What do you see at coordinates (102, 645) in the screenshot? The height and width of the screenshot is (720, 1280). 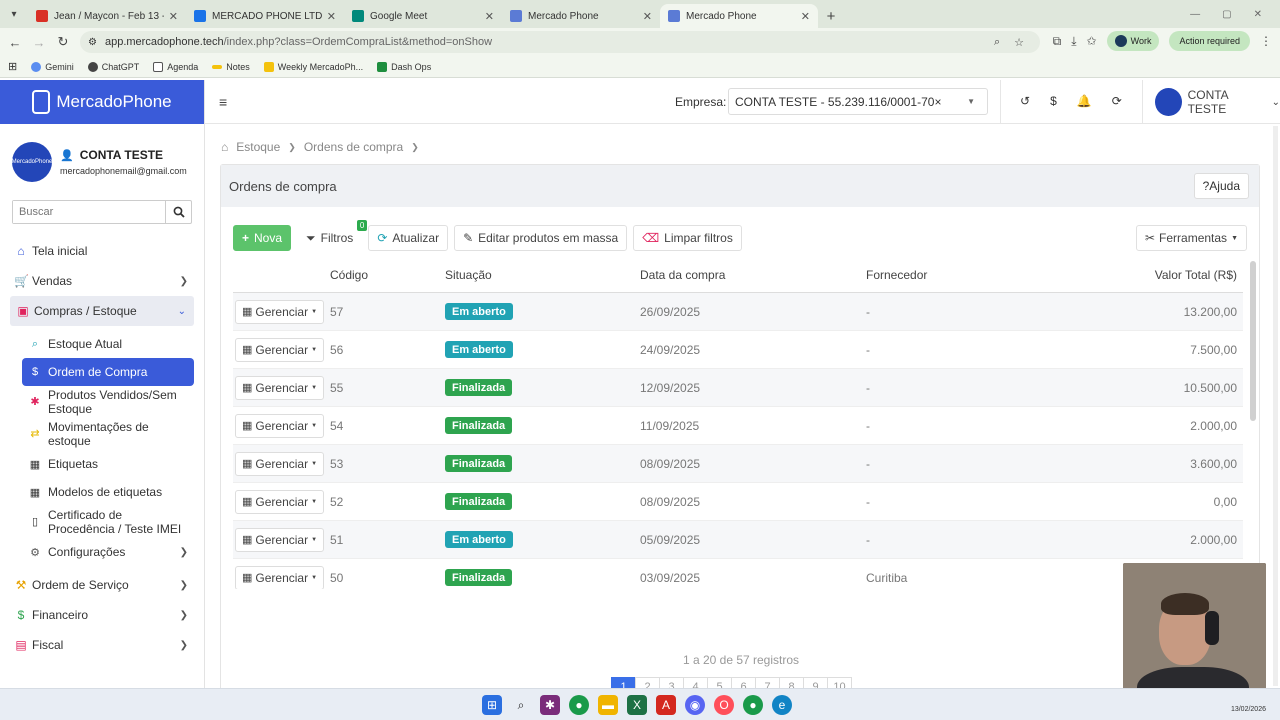 I see `sidebar-item-fiscal: ▤ Fiscal ❯` at bounding box center [102, 645].